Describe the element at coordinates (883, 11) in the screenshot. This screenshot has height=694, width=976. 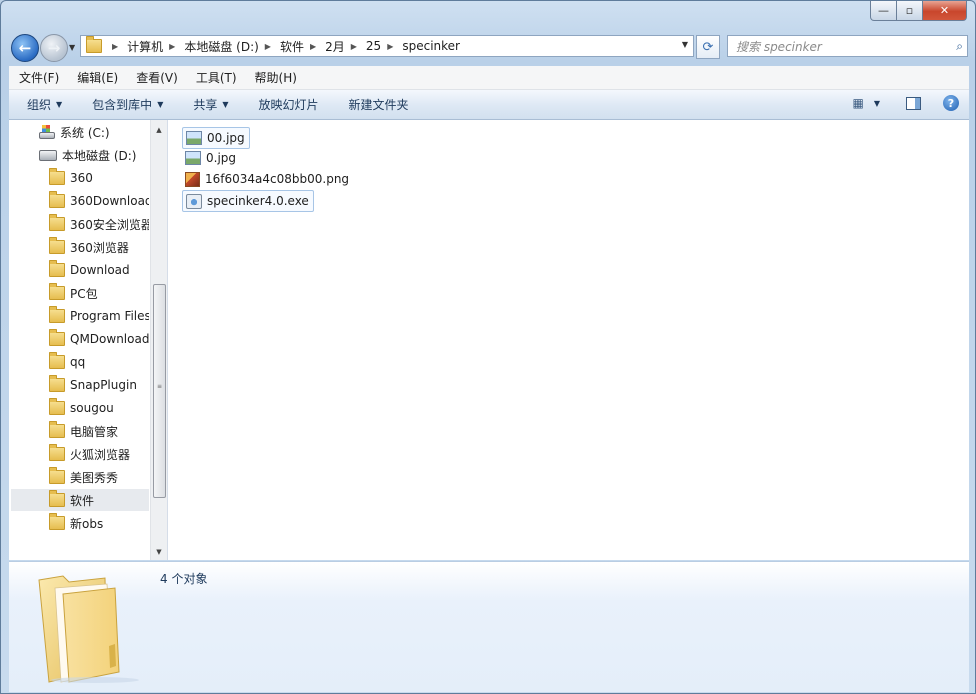
I see `minimize-button: —` at that location.